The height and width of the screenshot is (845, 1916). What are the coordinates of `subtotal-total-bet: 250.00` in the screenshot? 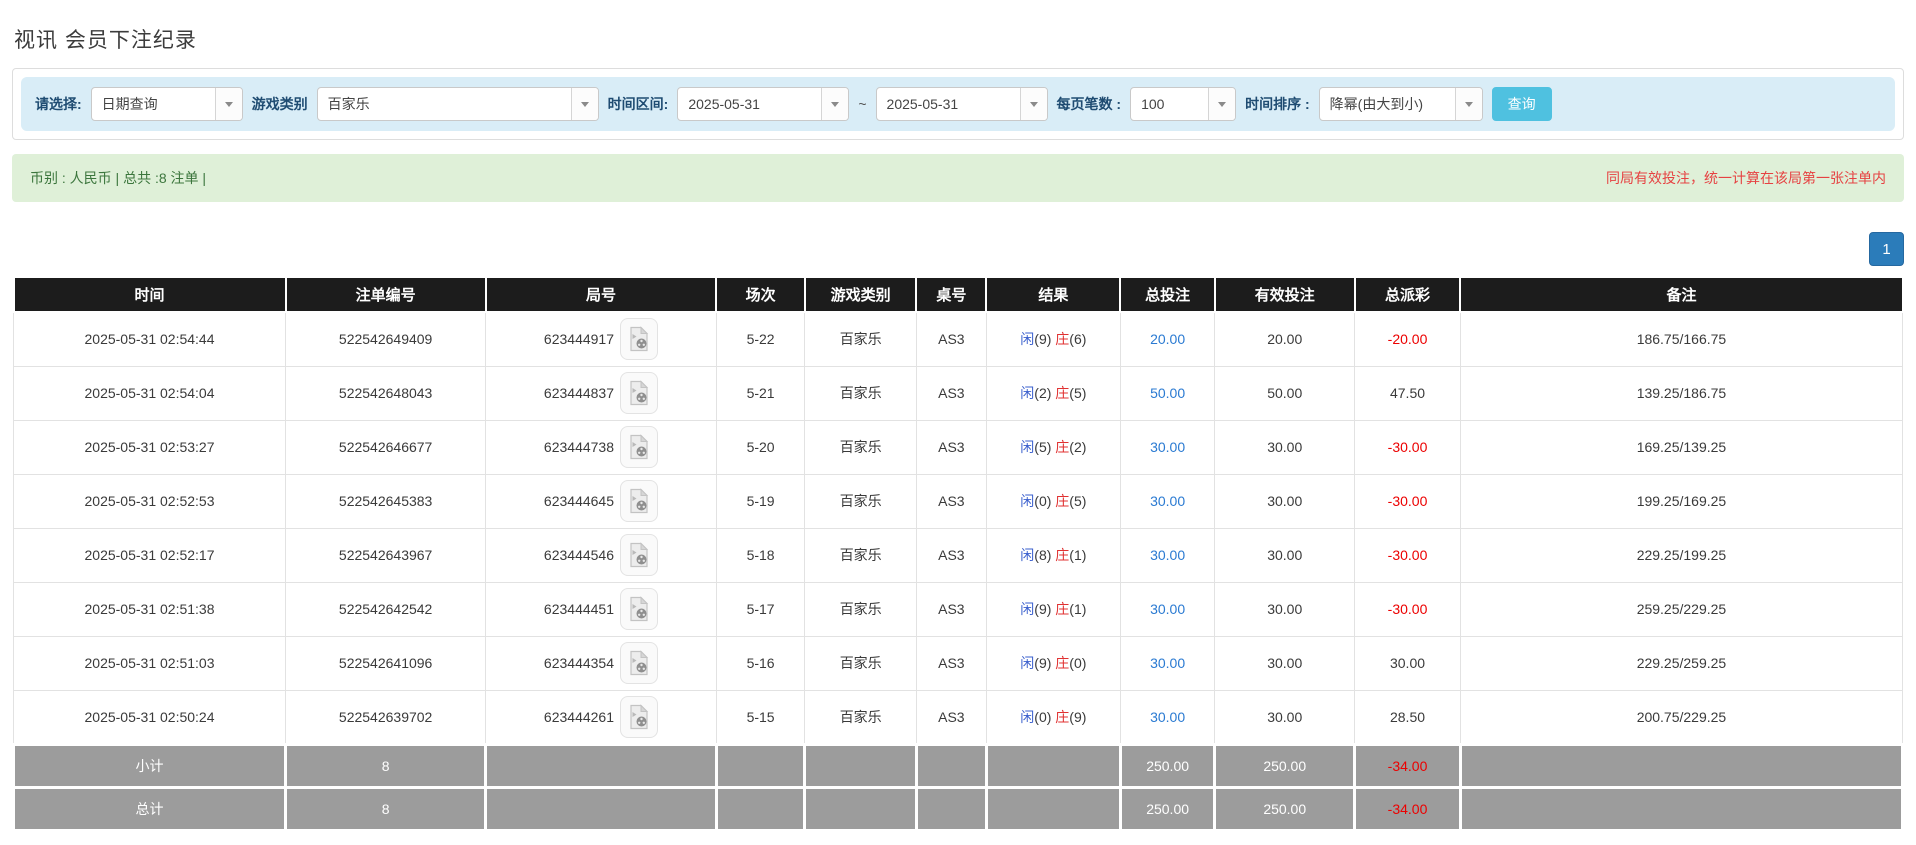 It's located at (1167, 765).